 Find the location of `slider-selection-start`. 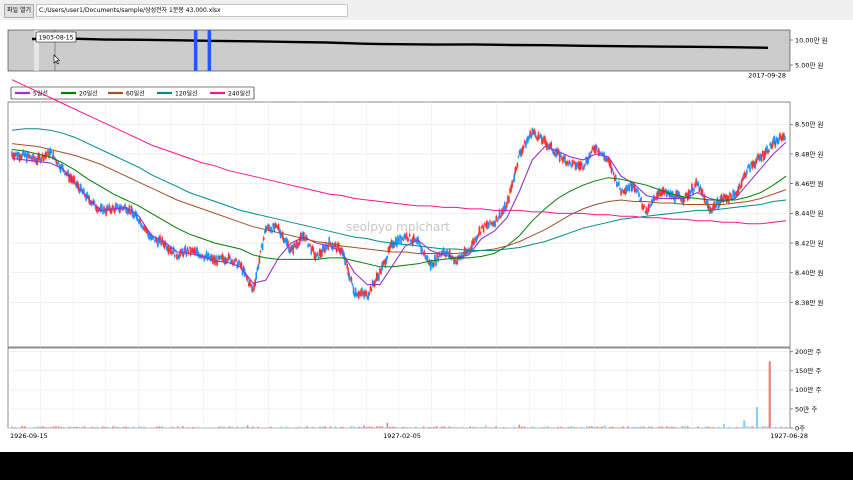

slider-selection-start is located at coordinates (195, 50).